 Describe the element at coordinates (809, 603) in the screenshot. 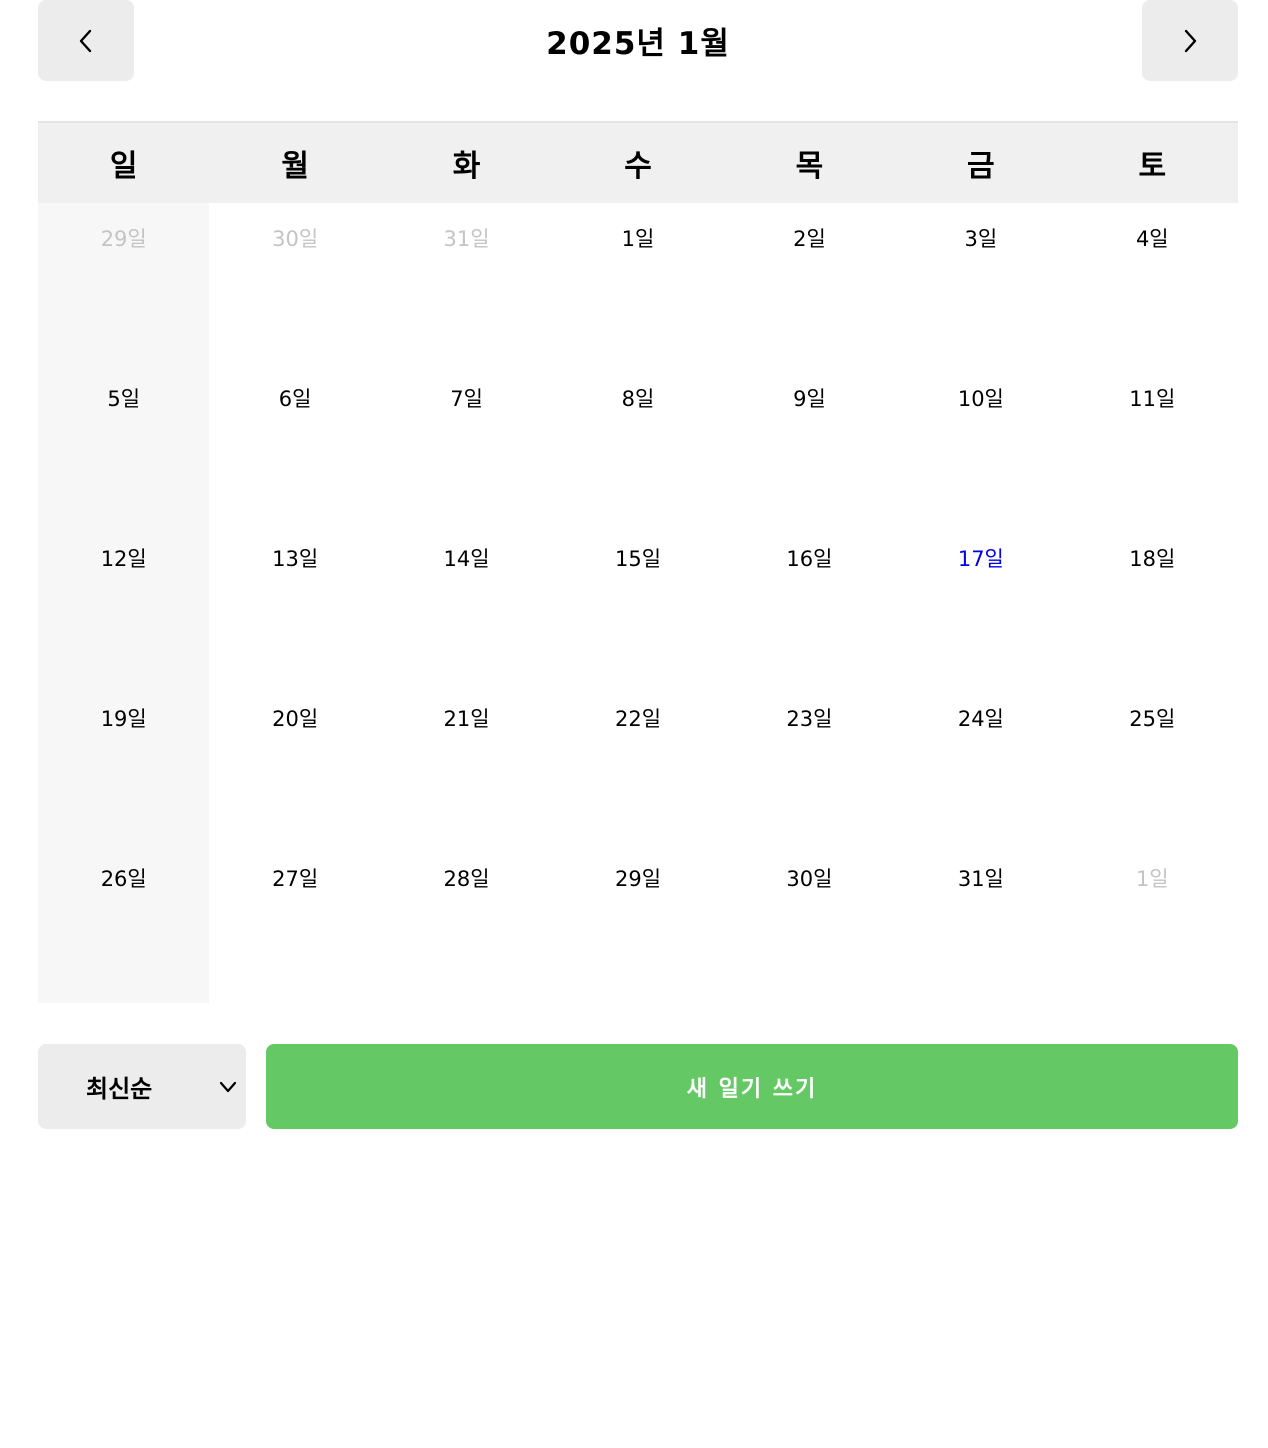

I see `calendar-day: 16일` at that location.